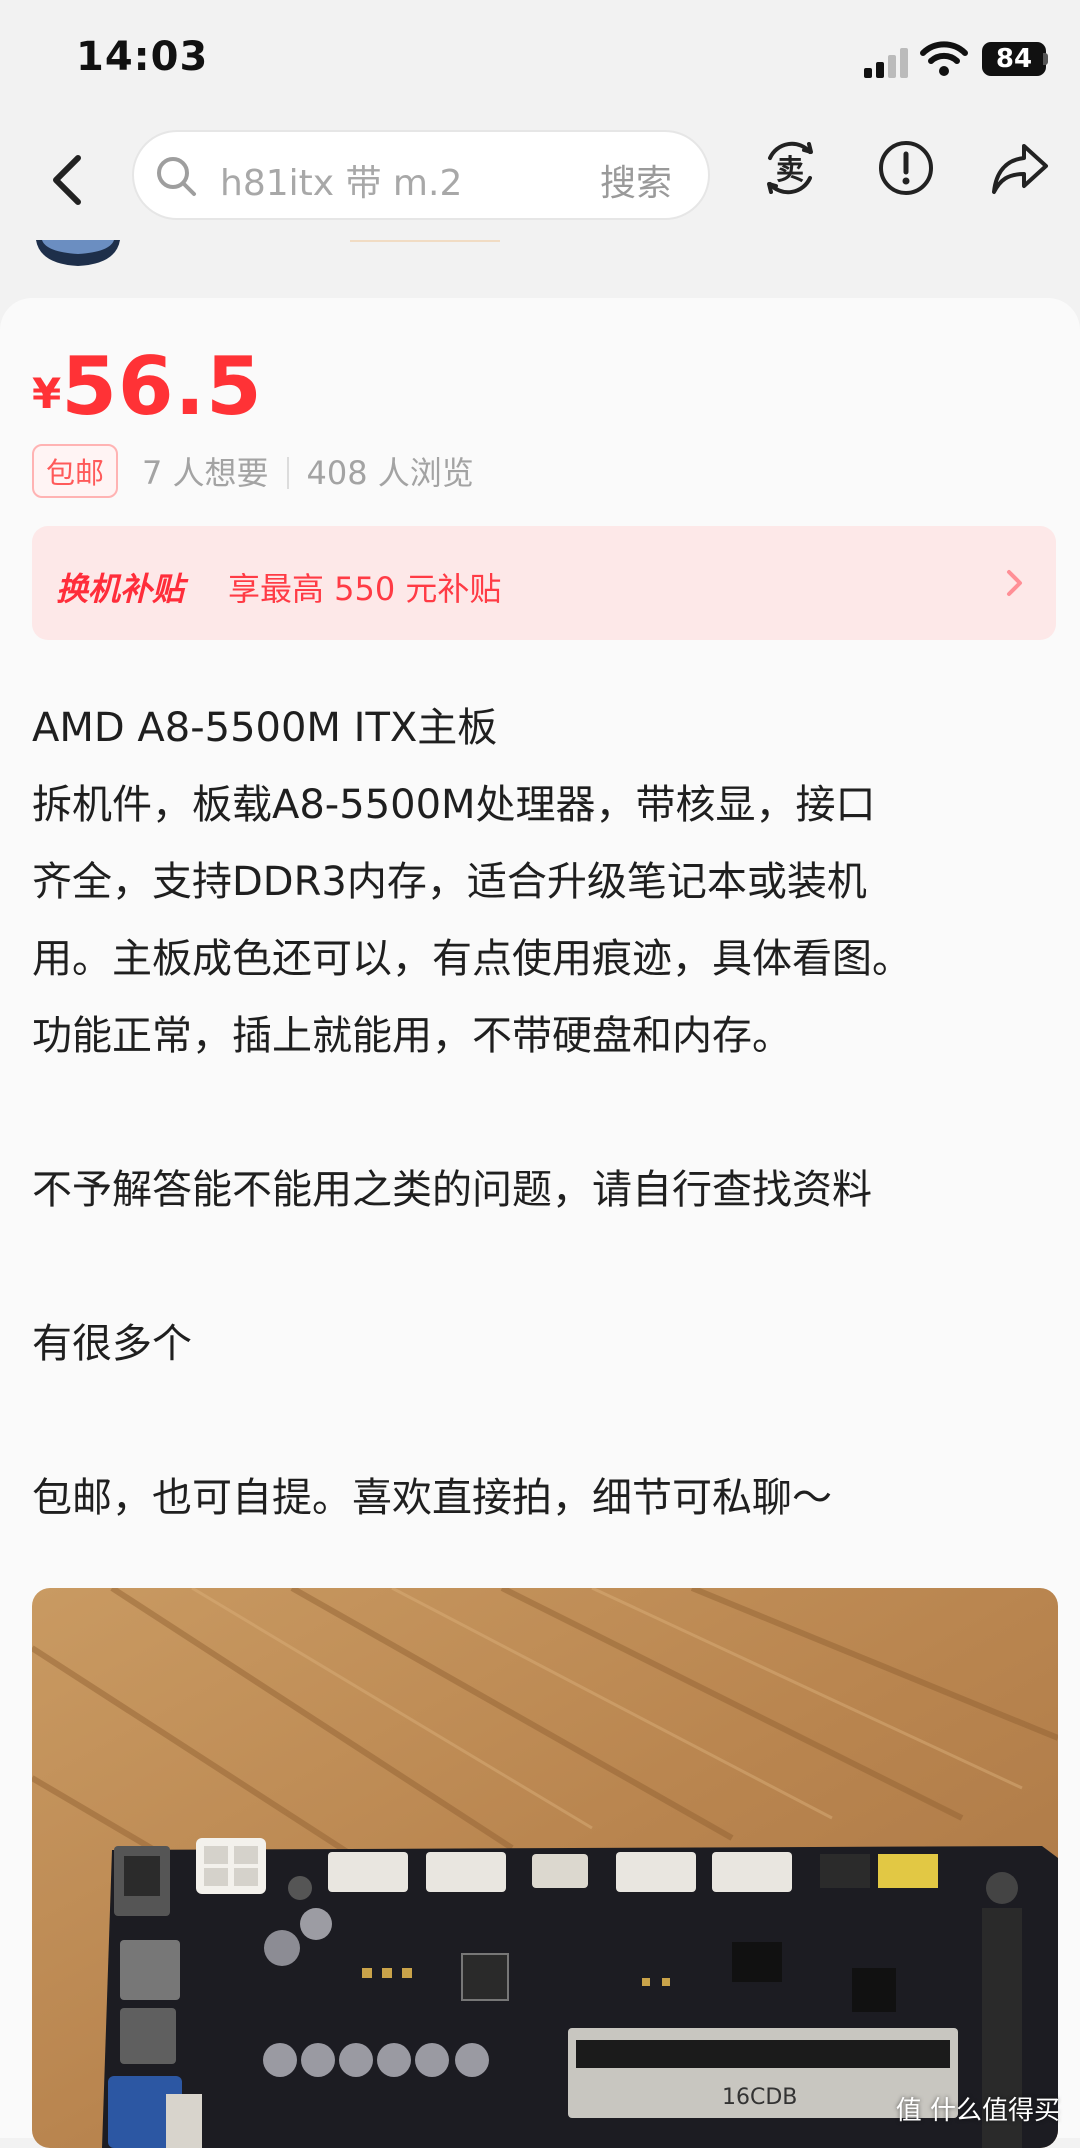 The height and width of the screenshot is (2148, 1080). I want to click on battery-icon: 84, so click(1014, 59).